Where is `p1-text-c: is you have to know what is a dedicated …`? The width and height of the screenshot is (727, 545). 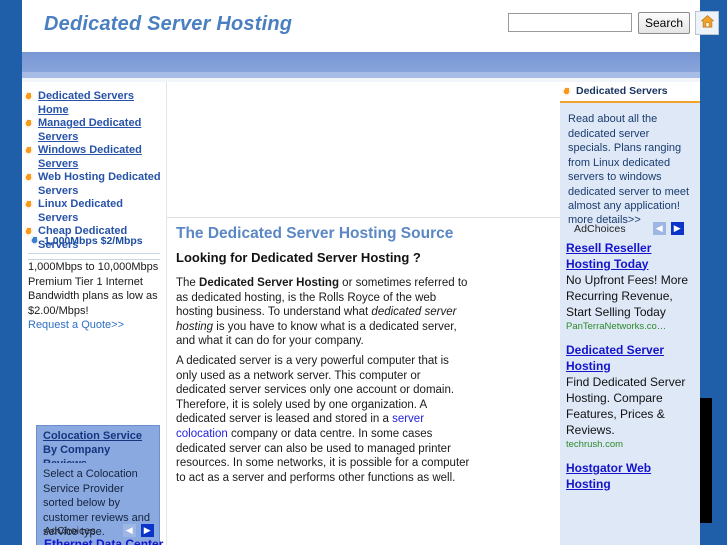 p1-text-c: is you have to know what is a dedicated … is located at coordinates (316, 334).